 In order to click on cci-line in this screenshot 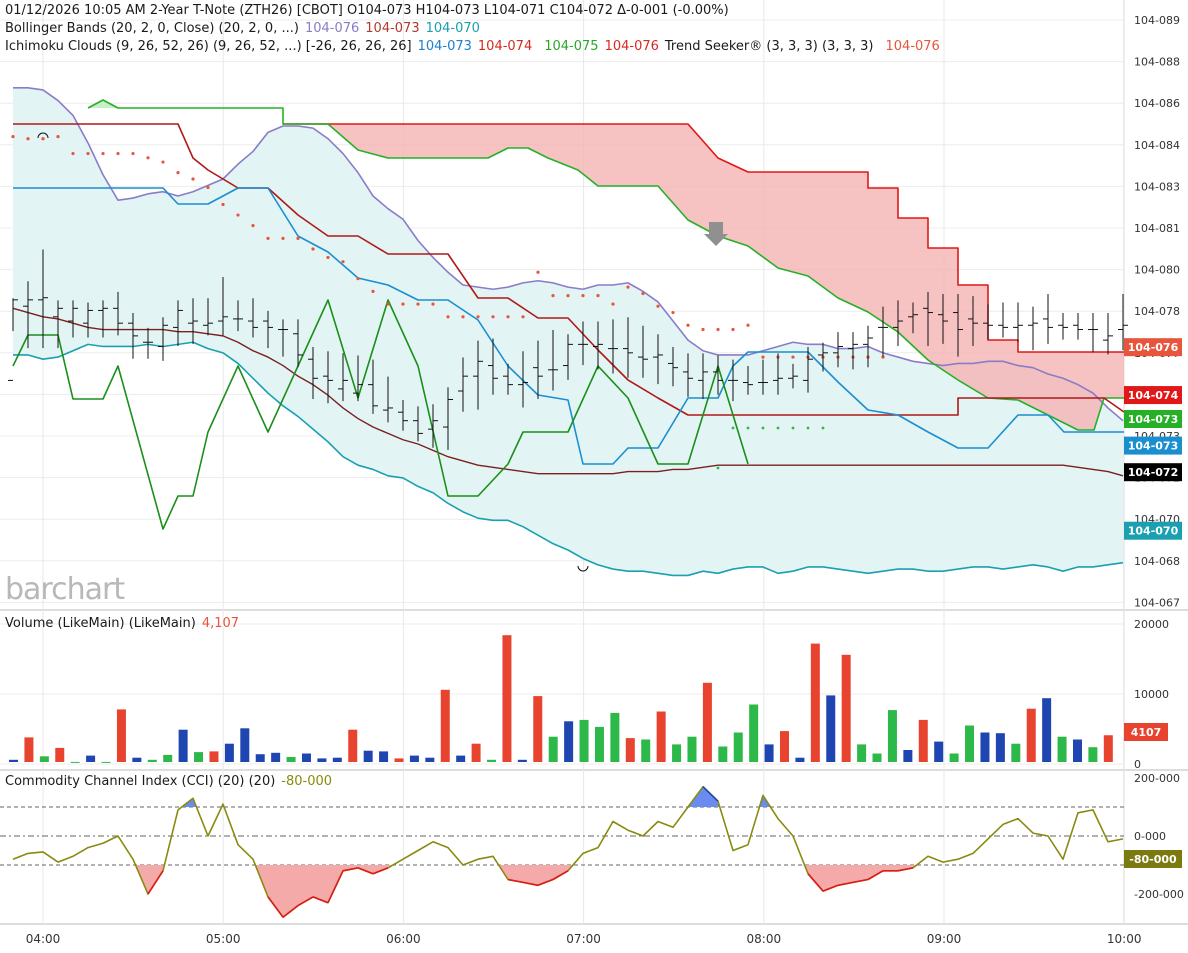, I will do `click(568, 852)`.